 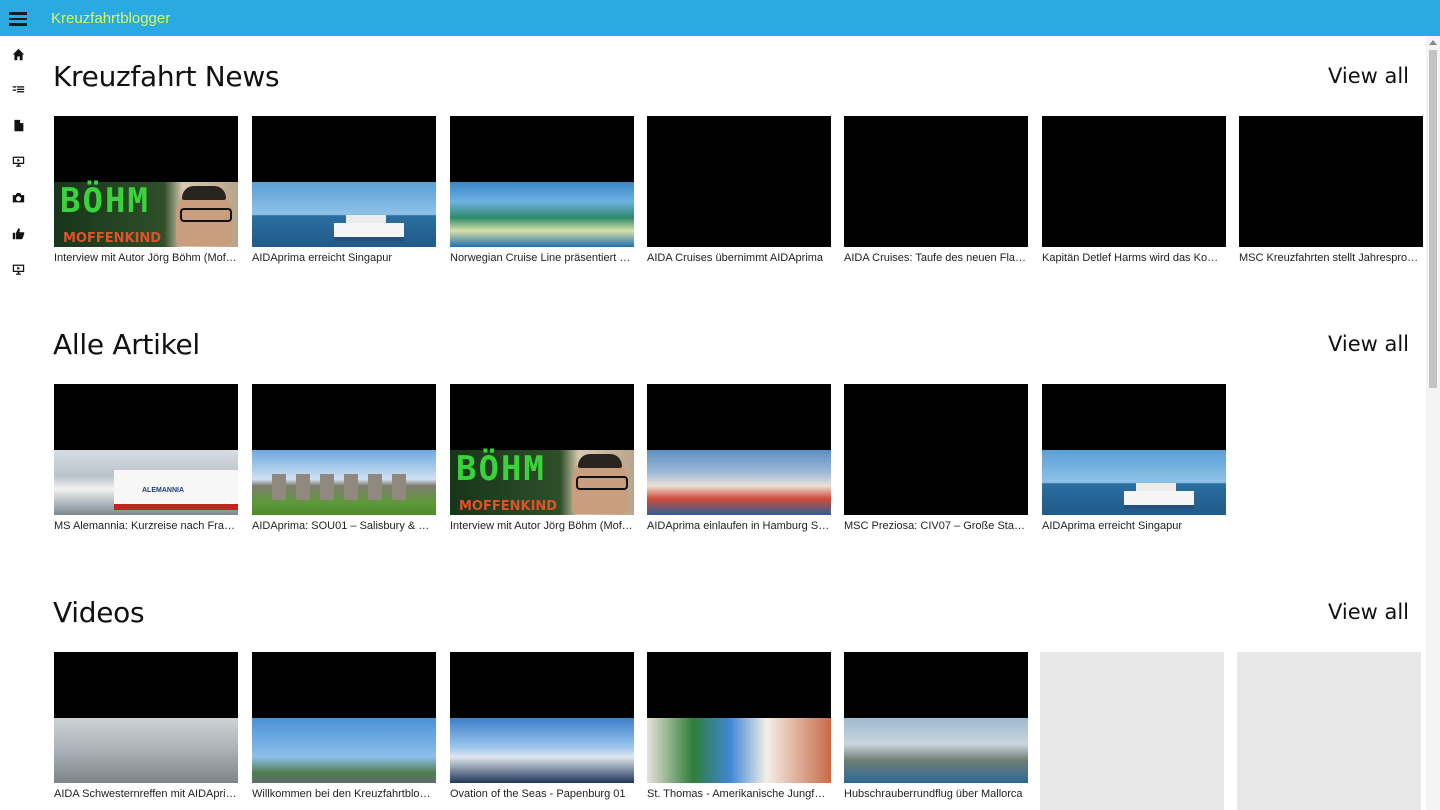 I want to click on monitor-icon, so click(x=18, y=161).